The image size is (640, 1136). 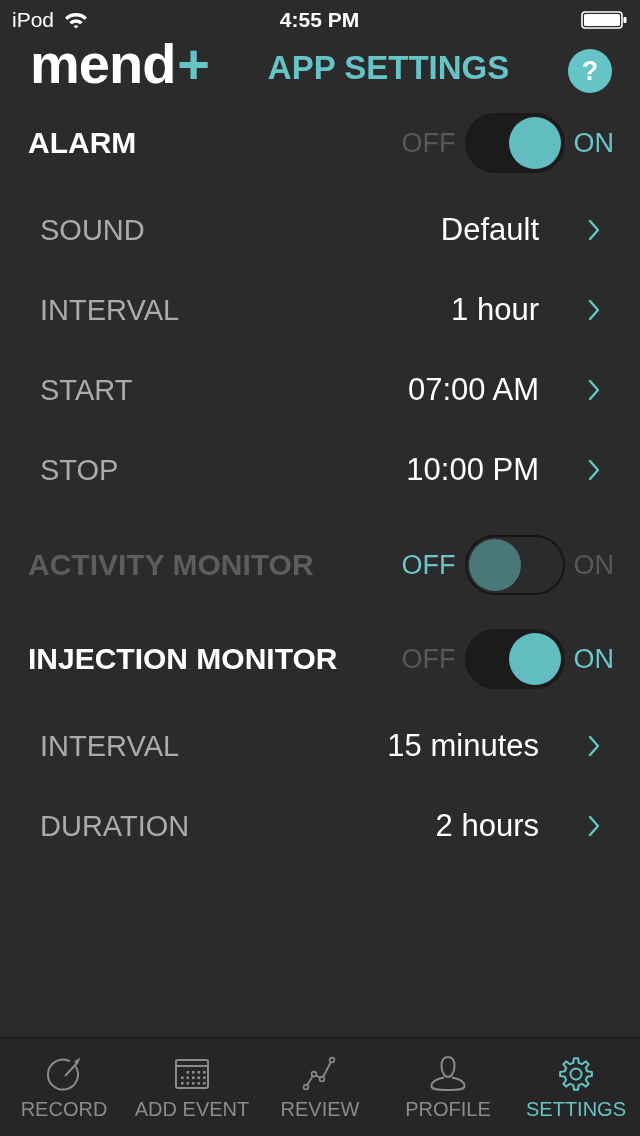 I want to click on tab-bar-item: ADD EVENT, so click(x=192, y=1087).